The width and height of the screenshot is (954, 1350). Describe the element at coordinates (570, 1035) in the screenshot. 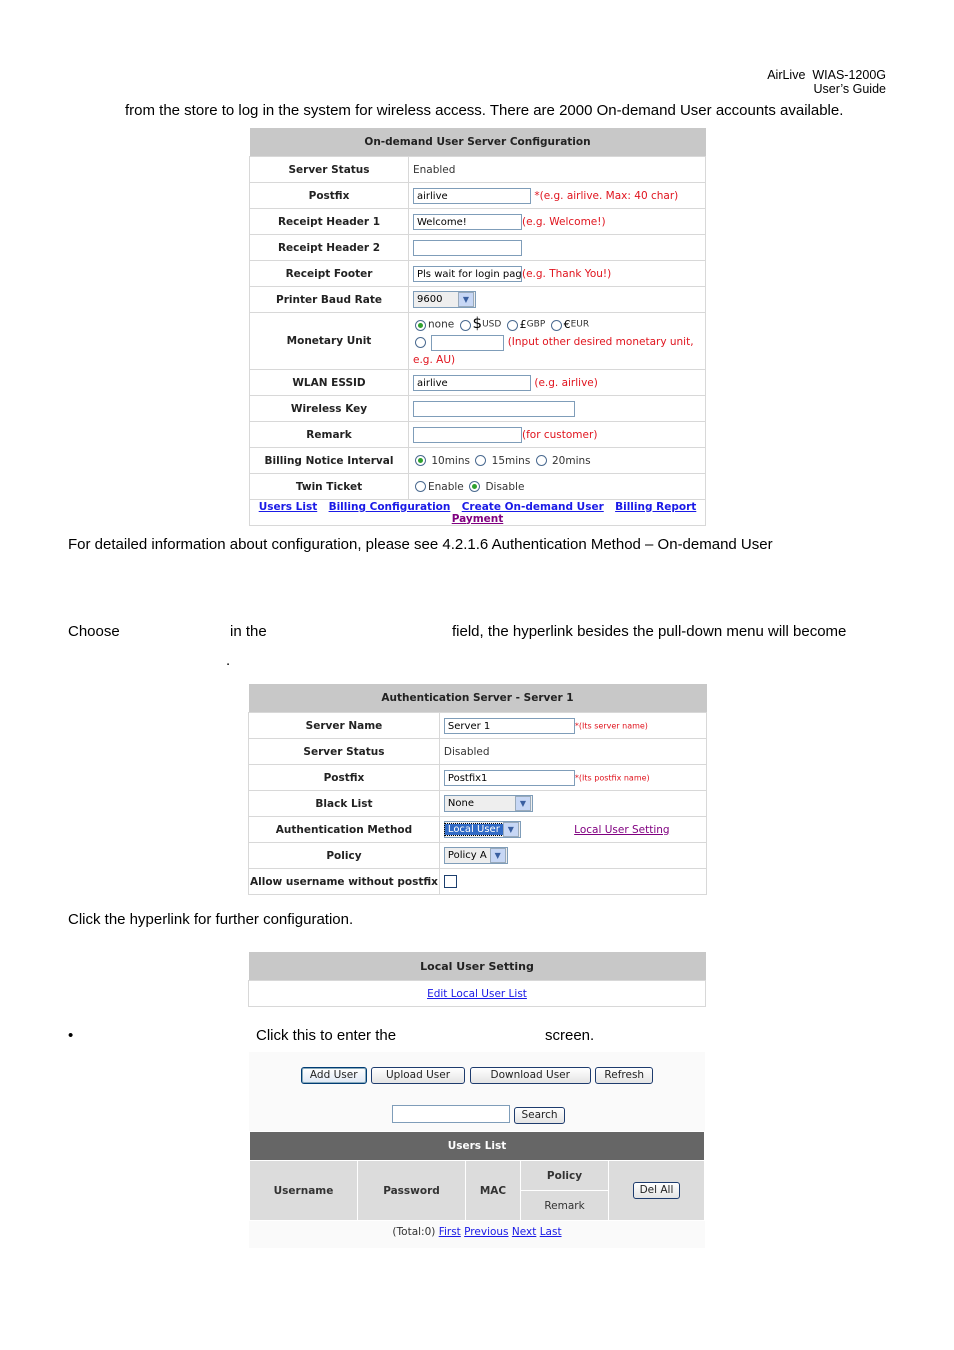

I see `bullet-text-2: screen.` at that location.